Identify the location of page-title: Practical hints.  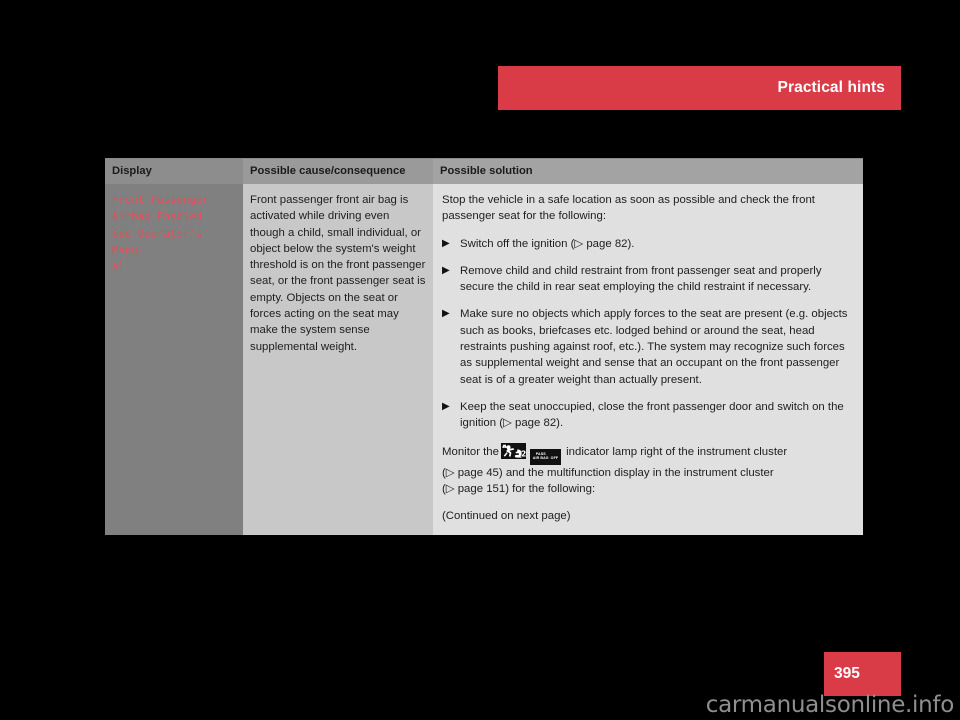
(831, 87).